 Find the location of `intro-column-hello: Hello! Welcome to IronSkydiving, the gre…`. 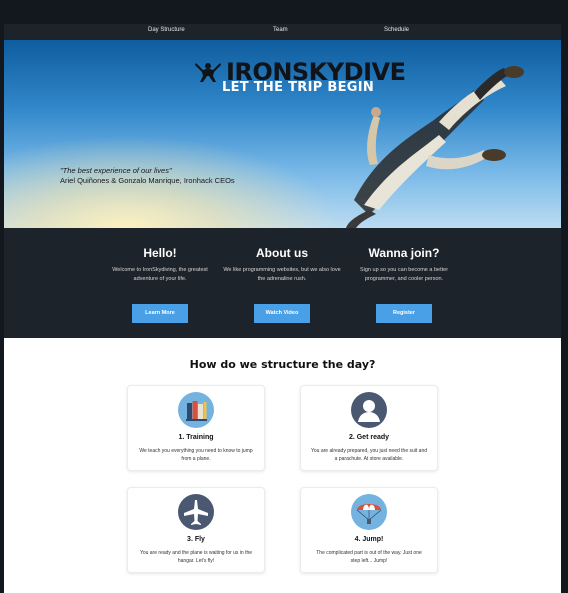

intro-column-hello: Hello! Welcome to IronSkydiving, the gre… is located at coordinates (160, 284).